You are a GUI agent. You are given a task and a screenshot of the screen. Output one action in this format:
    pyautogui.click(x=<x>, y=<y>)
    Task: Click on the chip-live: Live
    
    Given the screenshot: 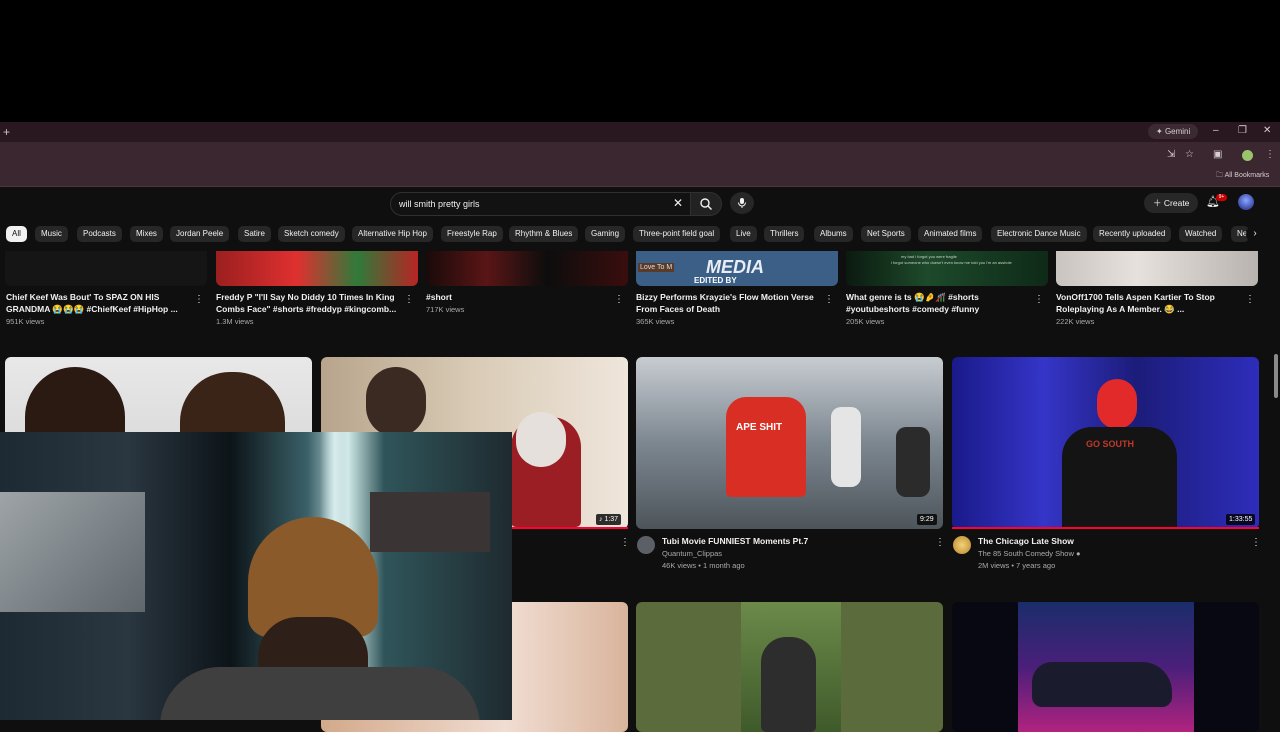 What is the action you would take?
    pyautogui.click(x=743, y=234)
    